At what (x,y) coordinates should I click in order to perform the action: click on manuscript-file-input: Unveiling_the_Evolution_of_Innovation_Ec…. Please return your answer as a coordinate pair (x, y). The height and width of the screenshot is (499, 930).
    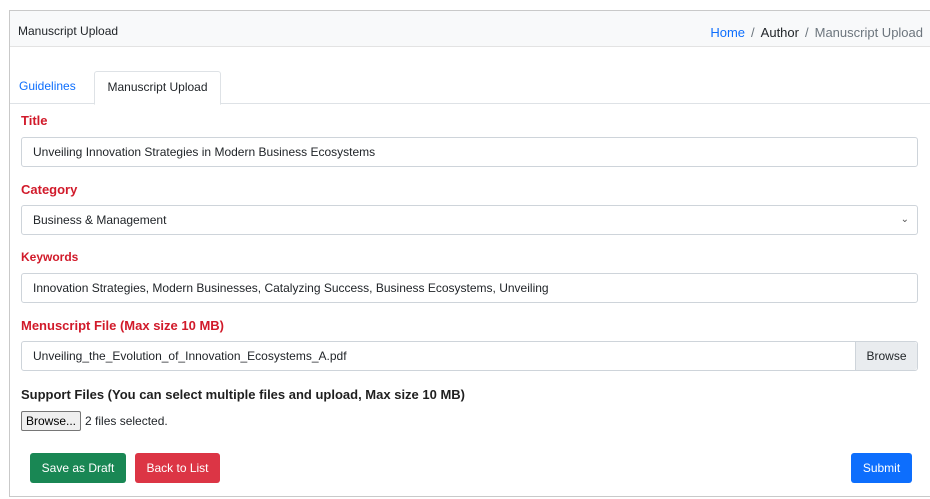
    Looking at the image, I should click on (469, 356).